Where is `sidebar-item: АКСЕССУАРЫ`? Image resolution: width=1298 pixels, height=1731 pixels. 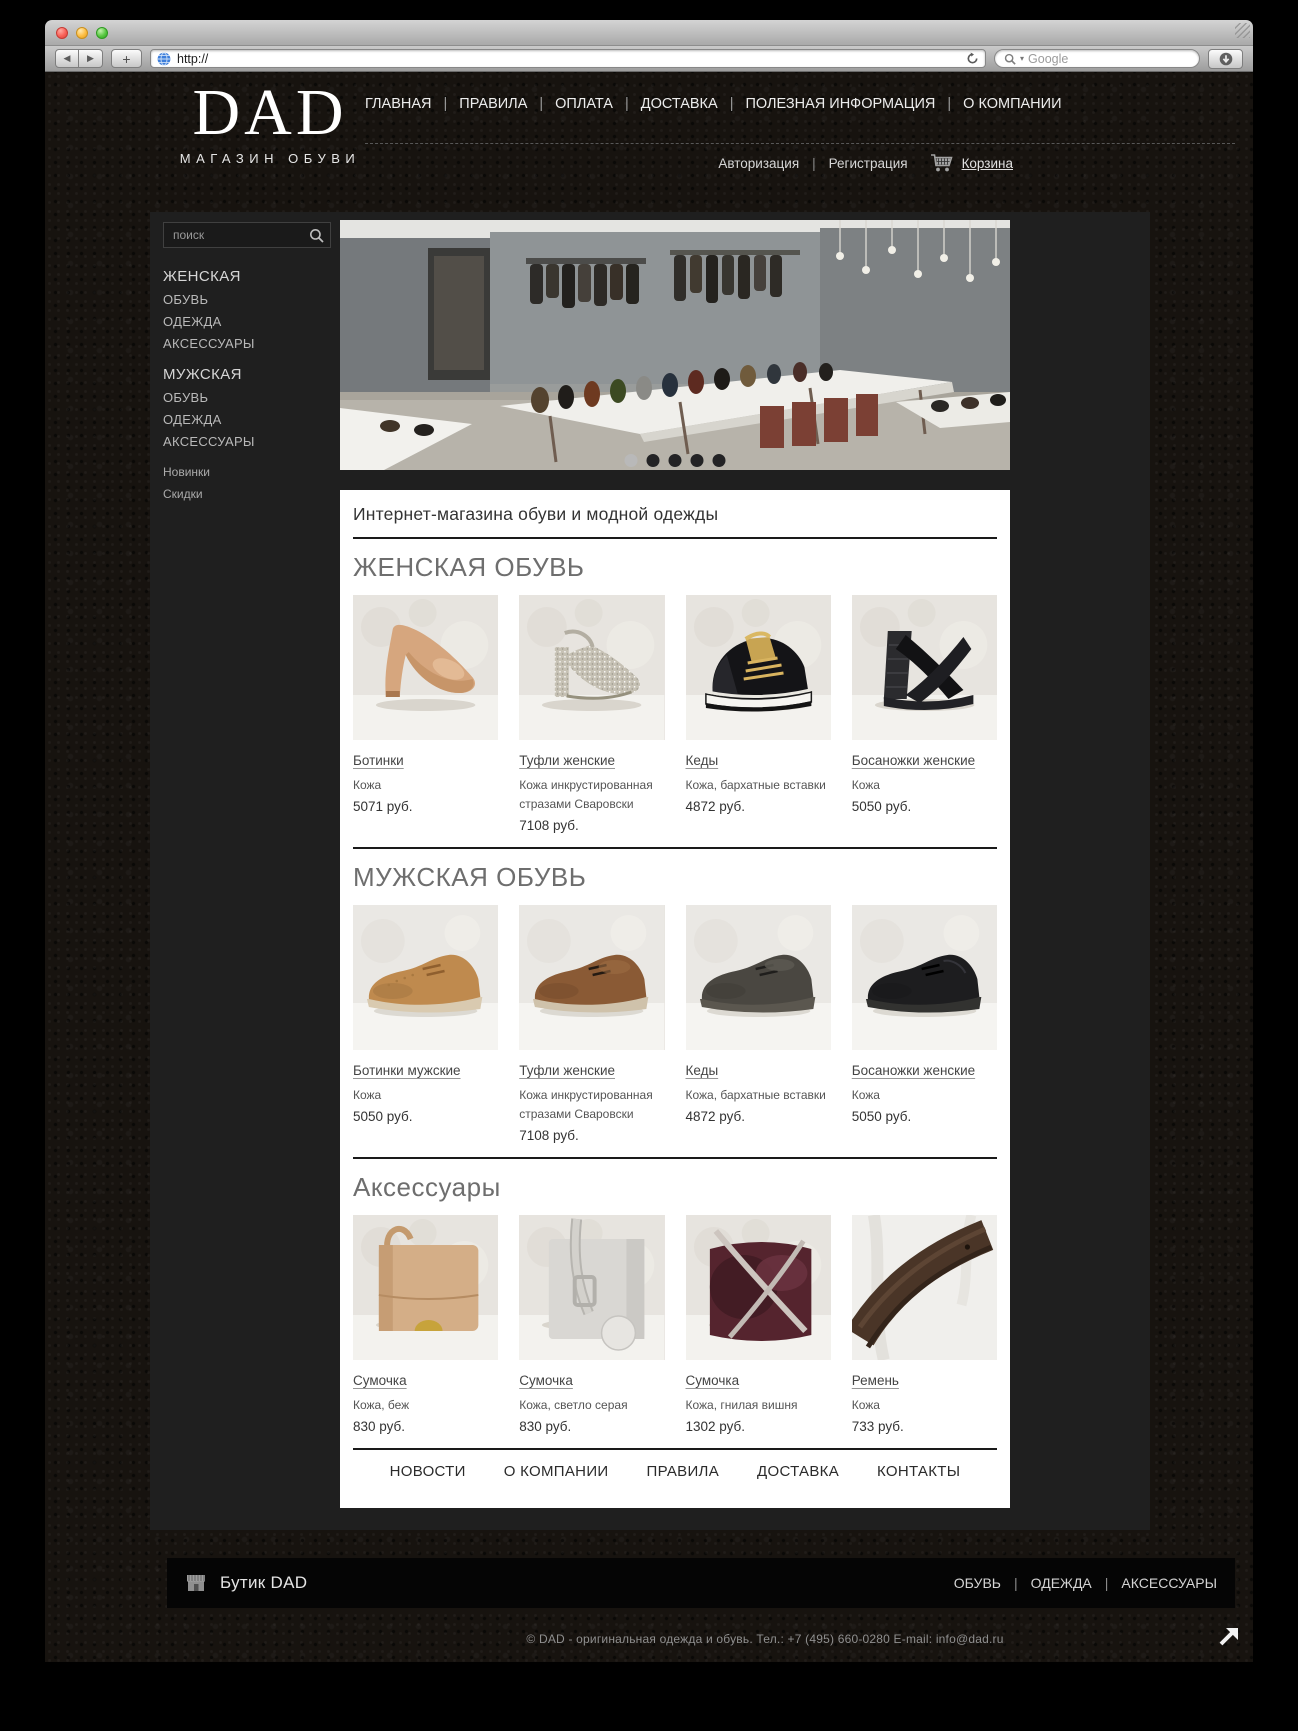 sidebar-item: АКСЕССУАРЫ is located at coordinates (247, 441).